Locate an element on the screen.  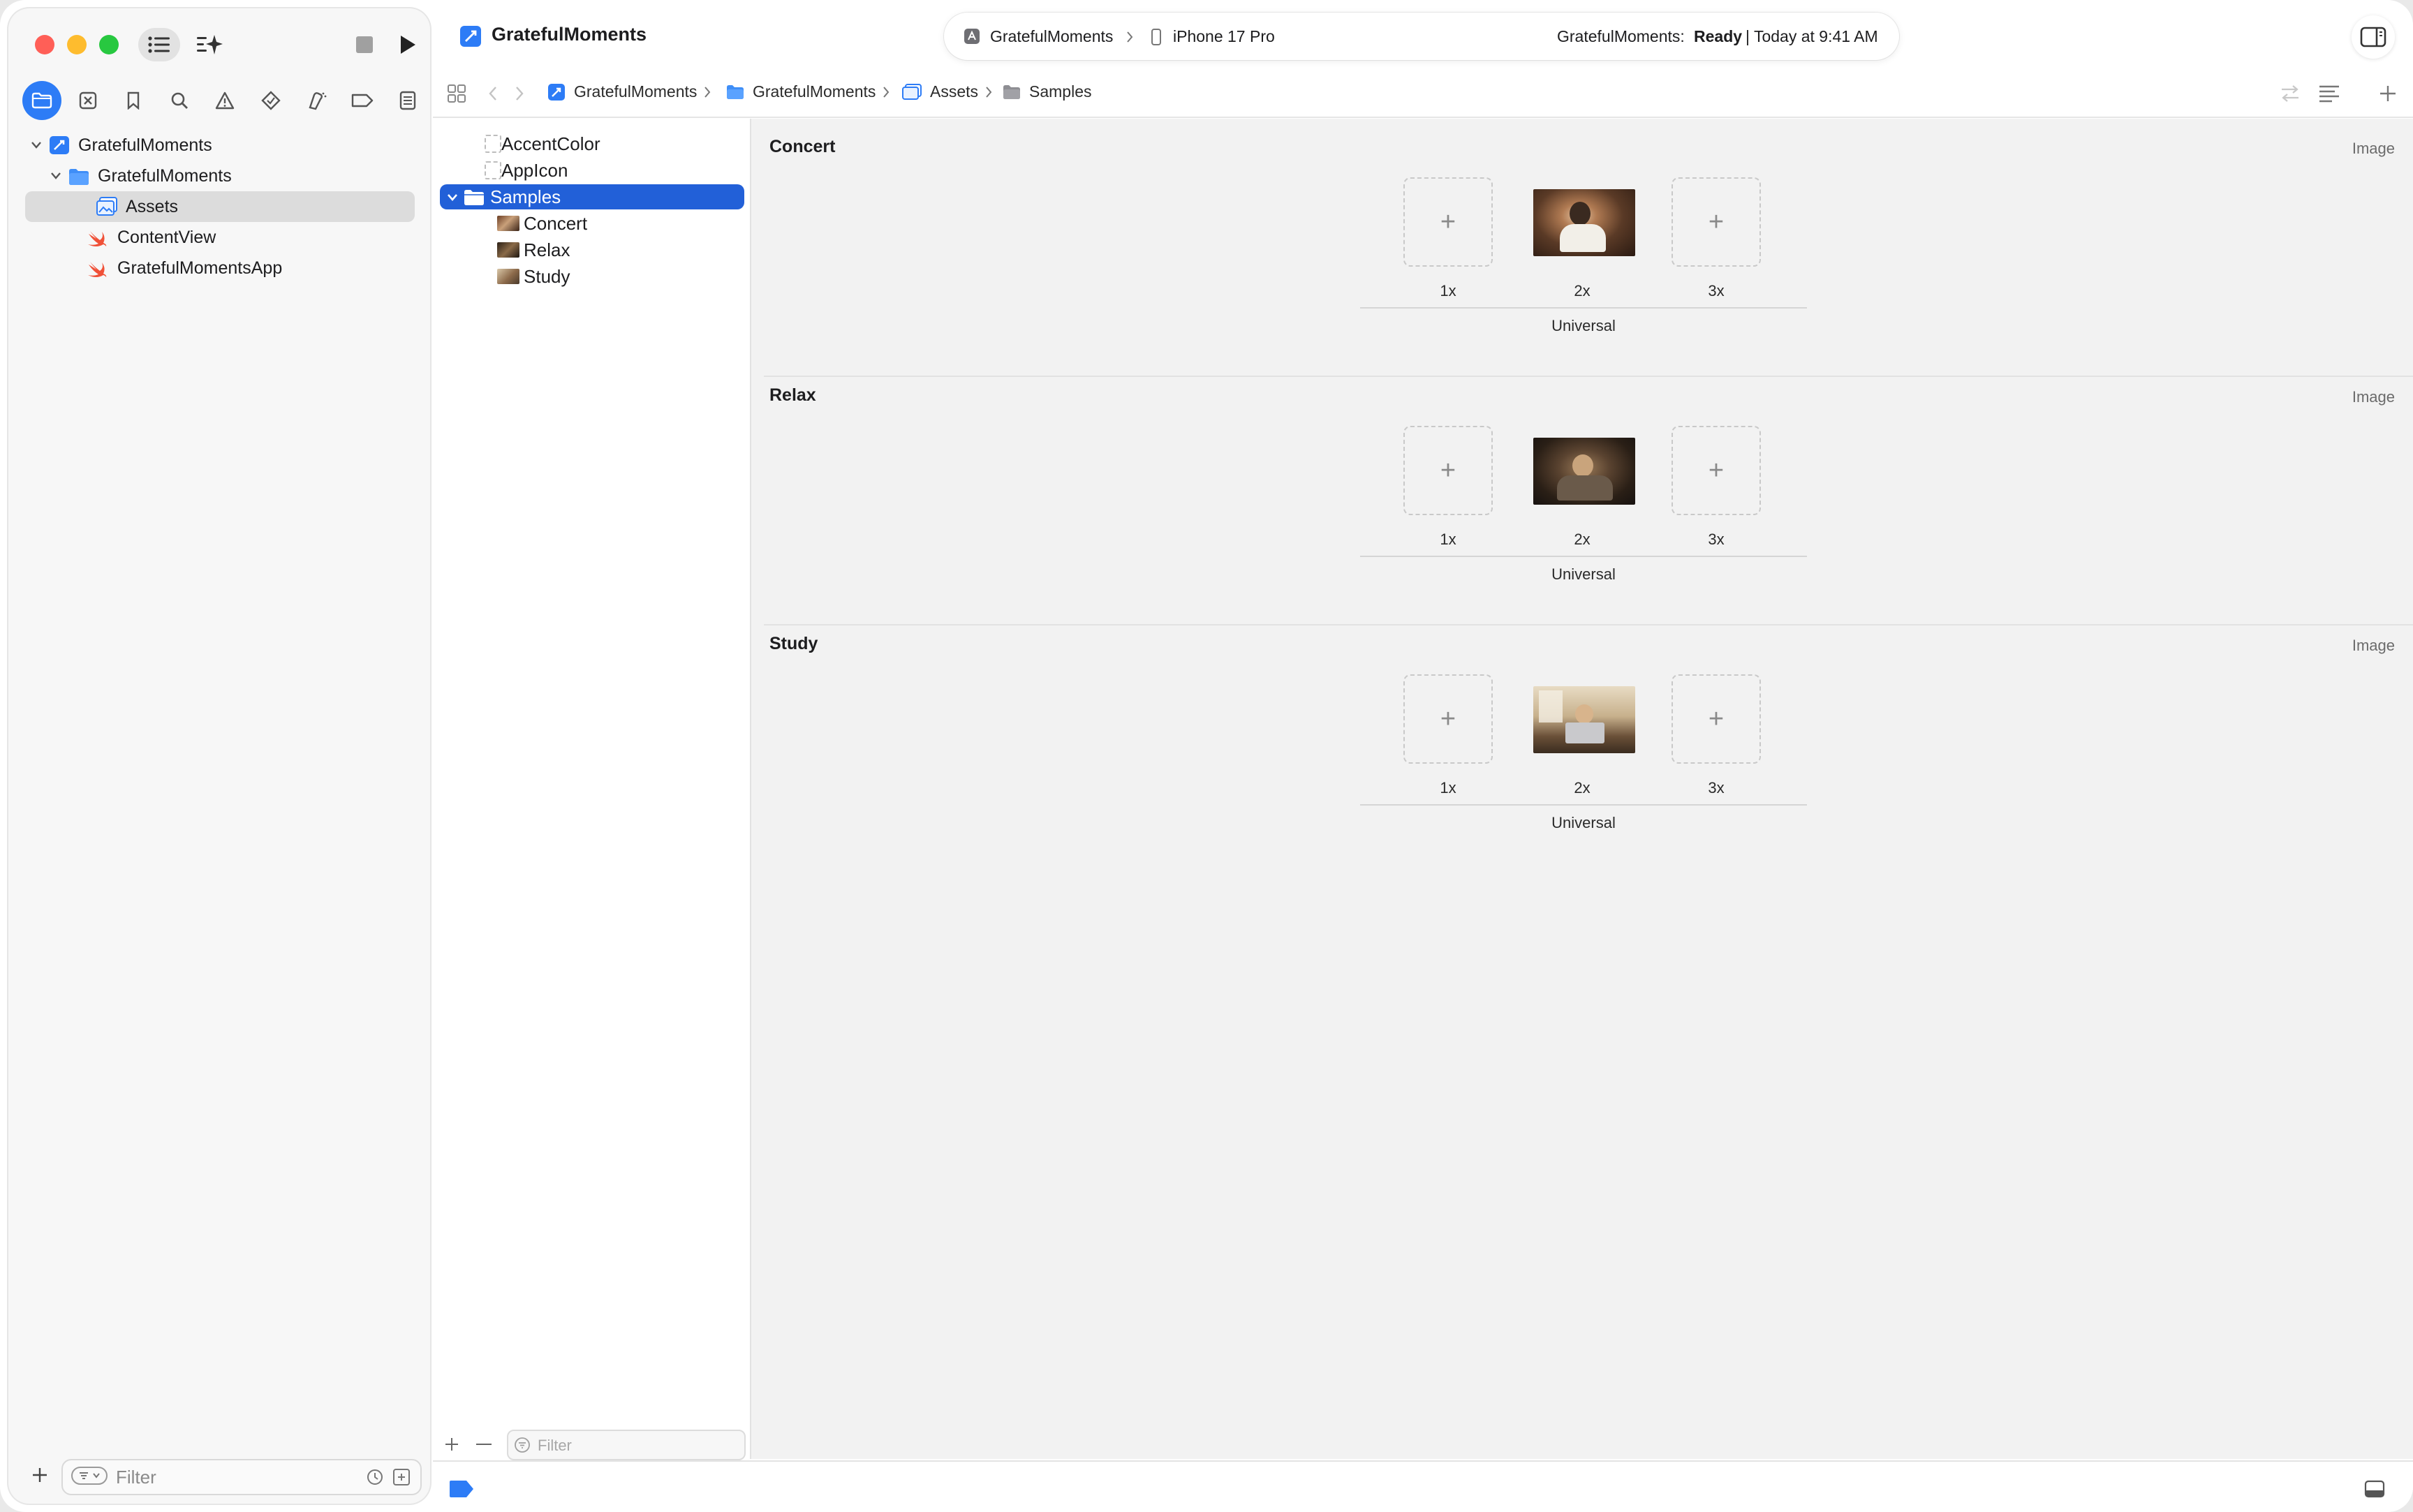
issue-navigator-tab is located at coordinates (224, 100).